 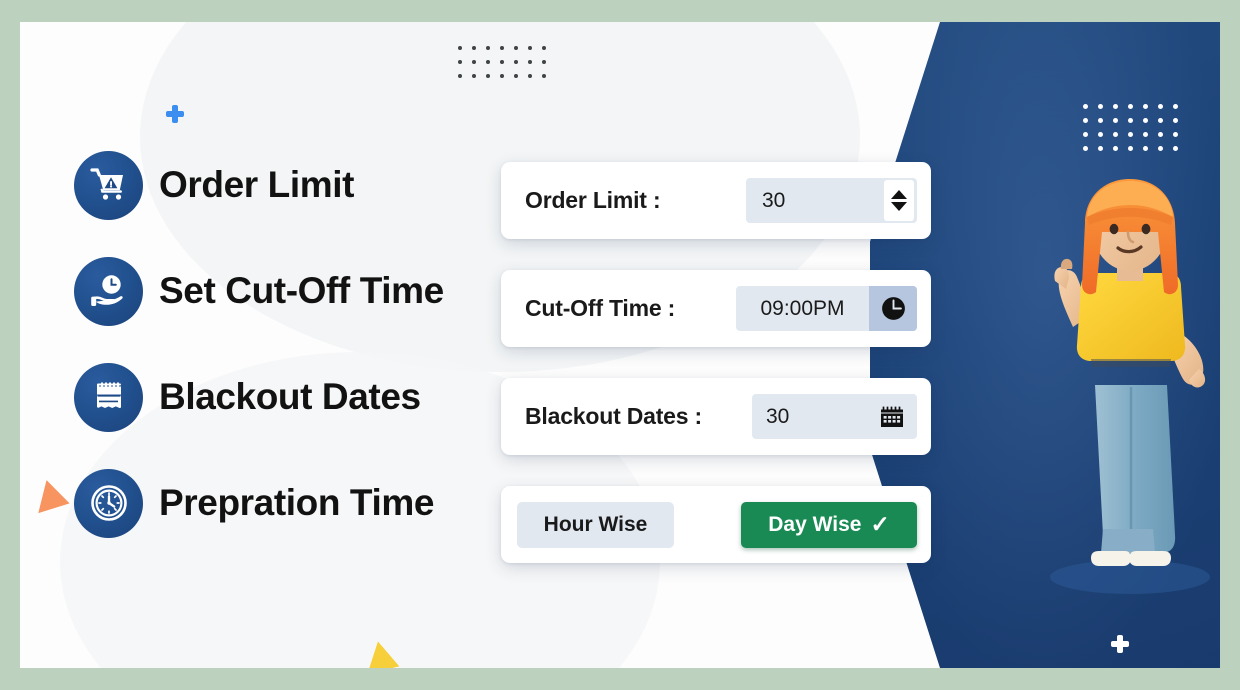 I want to click on blackout-dates-card: Blackout Dates : 30, so click(x=716, y=416).